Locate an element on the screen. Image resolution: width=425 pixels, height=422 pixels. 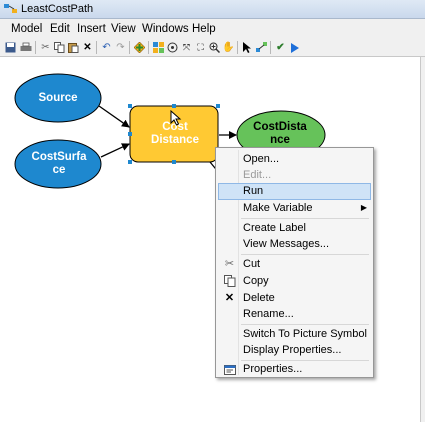
submenu-arrow-icon: ▶ is located at coordinates (363, 207).